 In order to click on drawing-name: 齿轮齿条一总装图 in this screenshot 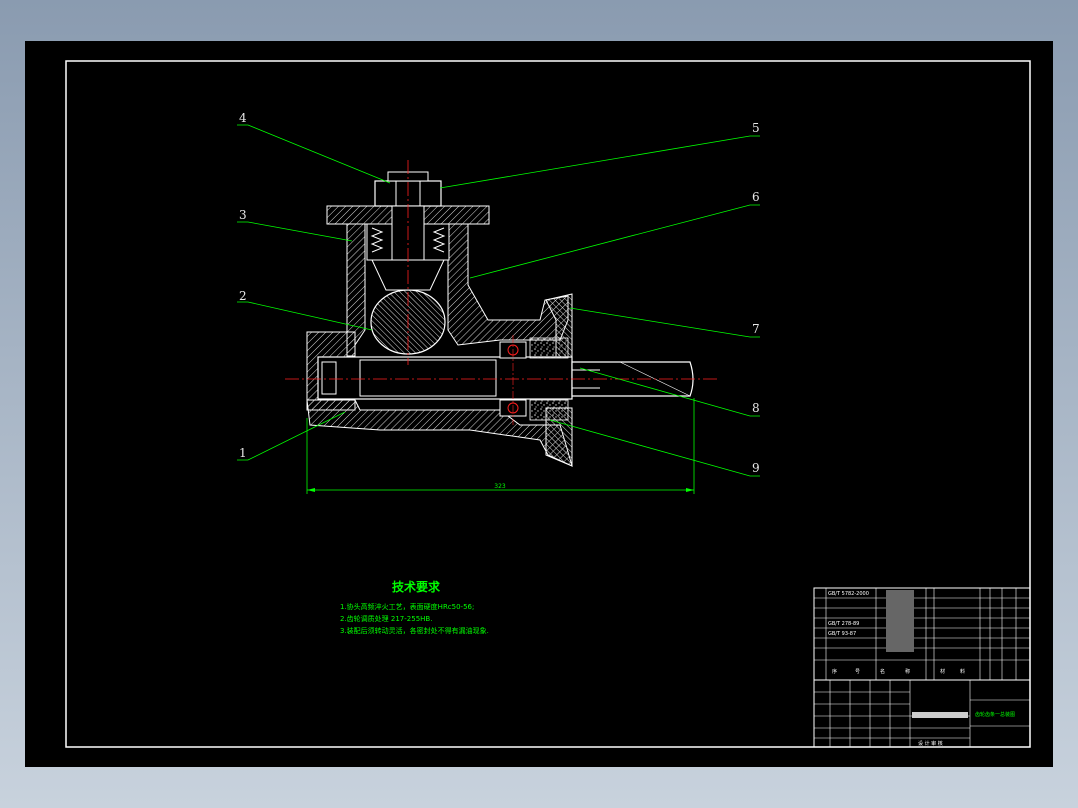, I will do `click(995, 714)`.